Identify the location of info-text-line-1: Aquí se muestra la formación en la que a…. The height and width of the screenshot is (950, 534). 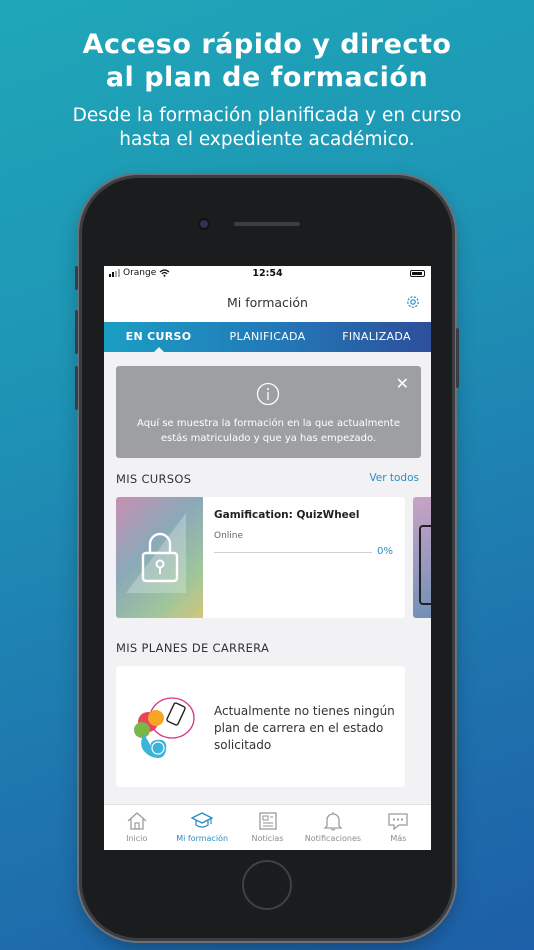
(268, 423).